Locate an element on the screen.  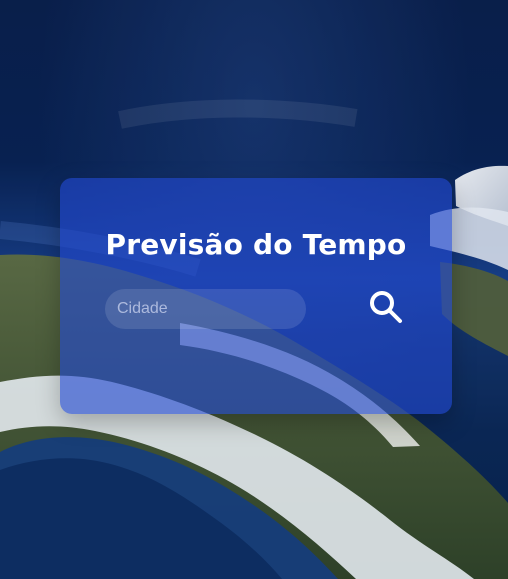
search-button is located at coordinates (386, 307).